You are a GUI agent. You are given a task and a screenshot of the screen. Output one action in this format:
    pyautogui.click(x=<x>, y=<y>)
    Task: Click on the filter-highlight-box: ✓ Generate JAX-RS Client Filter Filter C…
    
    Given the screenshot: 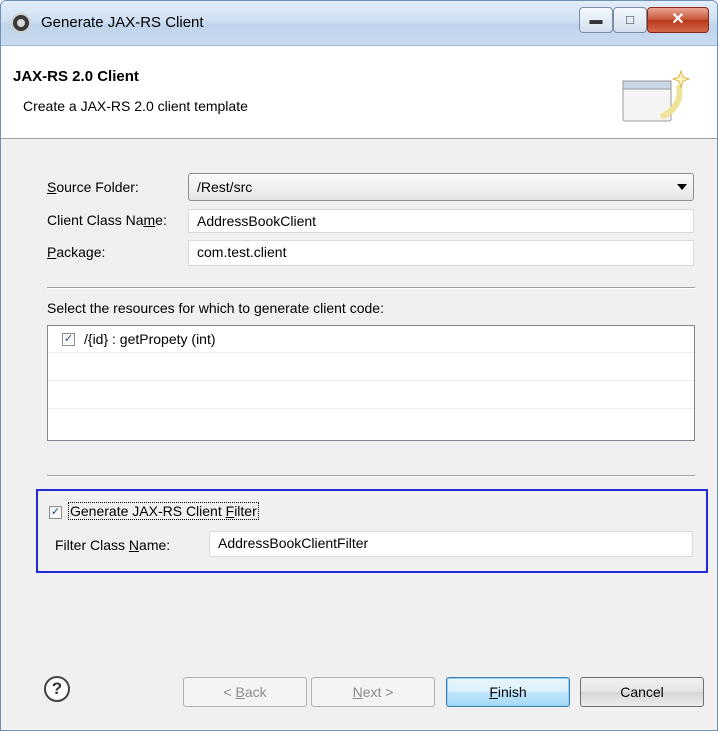 What is the action you would take?
    pyautogui.click(x=372, y=531)
    